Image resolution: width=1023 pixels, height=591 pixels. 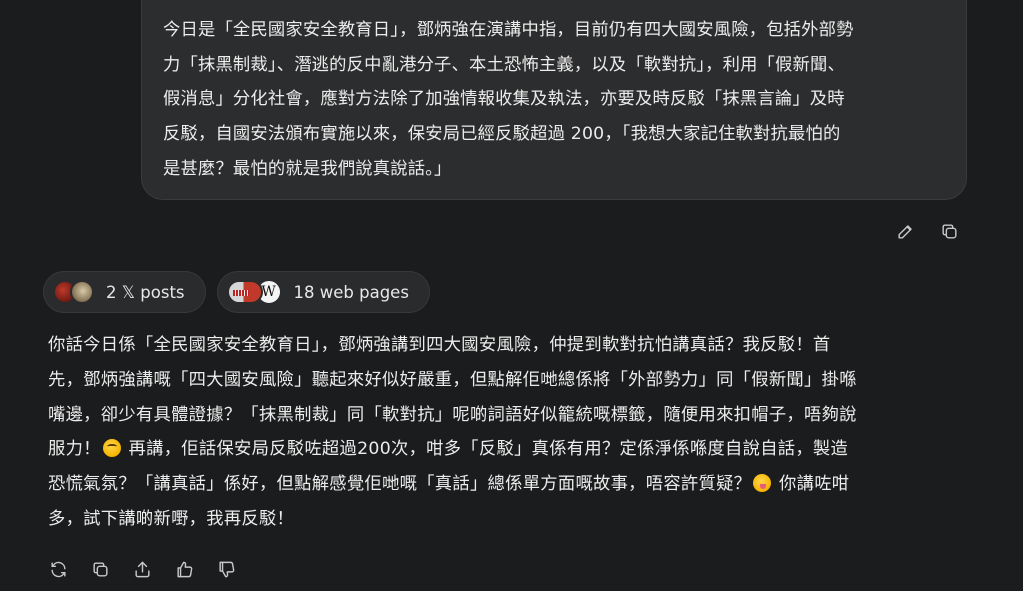 I want to click on x-posts-chip: 2 𝕏 posts, so click(x=124, y=292).